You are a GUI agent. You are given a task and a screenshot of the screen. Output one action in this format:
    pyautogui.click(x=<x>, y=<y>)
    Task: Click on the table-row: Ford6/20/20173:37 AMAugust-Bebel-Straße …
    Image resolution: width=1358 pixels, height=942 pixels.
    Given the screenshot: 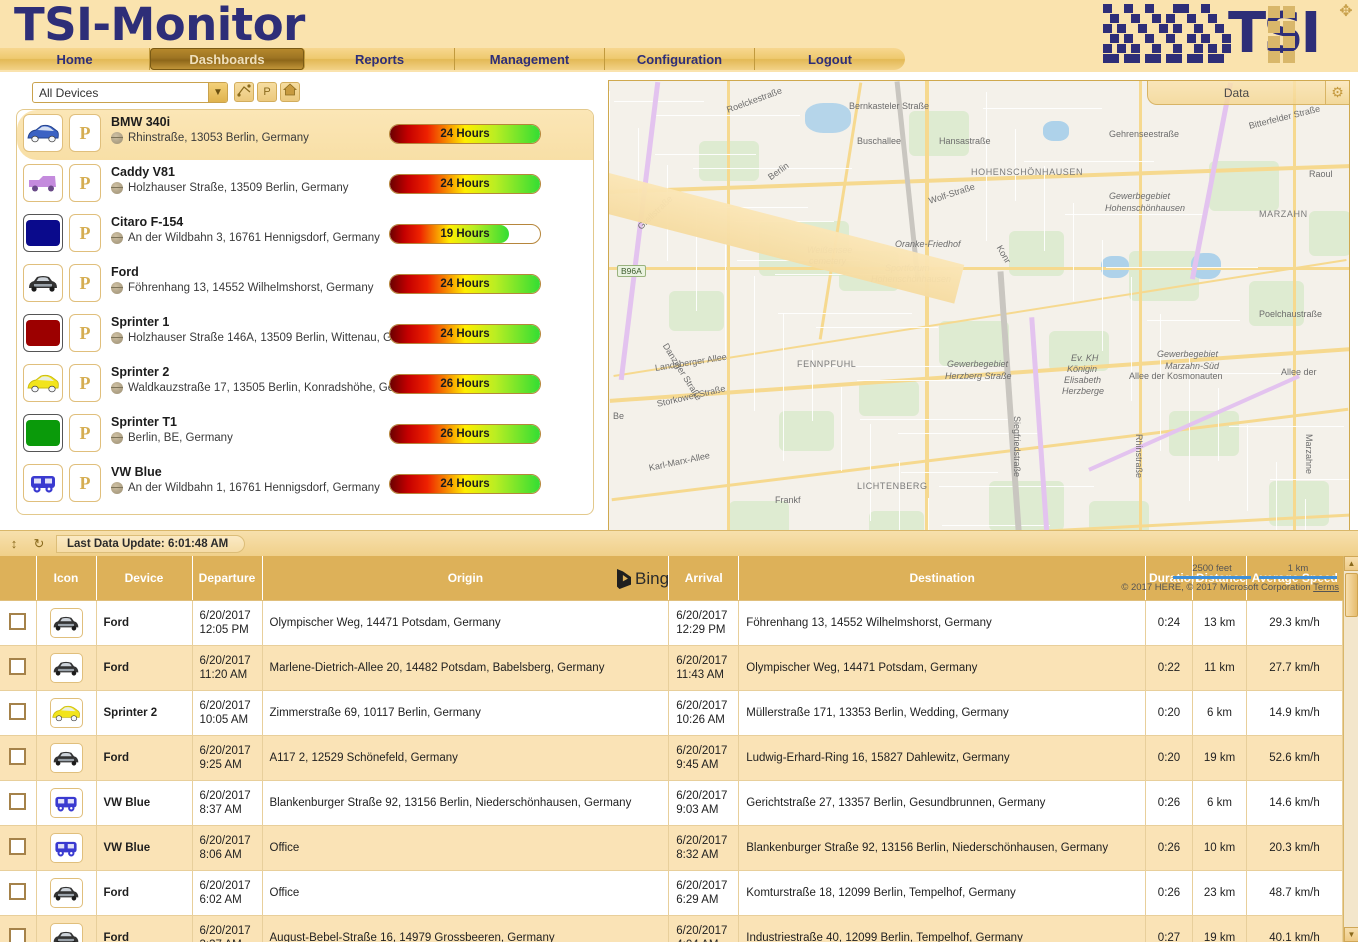 What is the action you would take?
    pyautogui.click(x=671, y=928)
    